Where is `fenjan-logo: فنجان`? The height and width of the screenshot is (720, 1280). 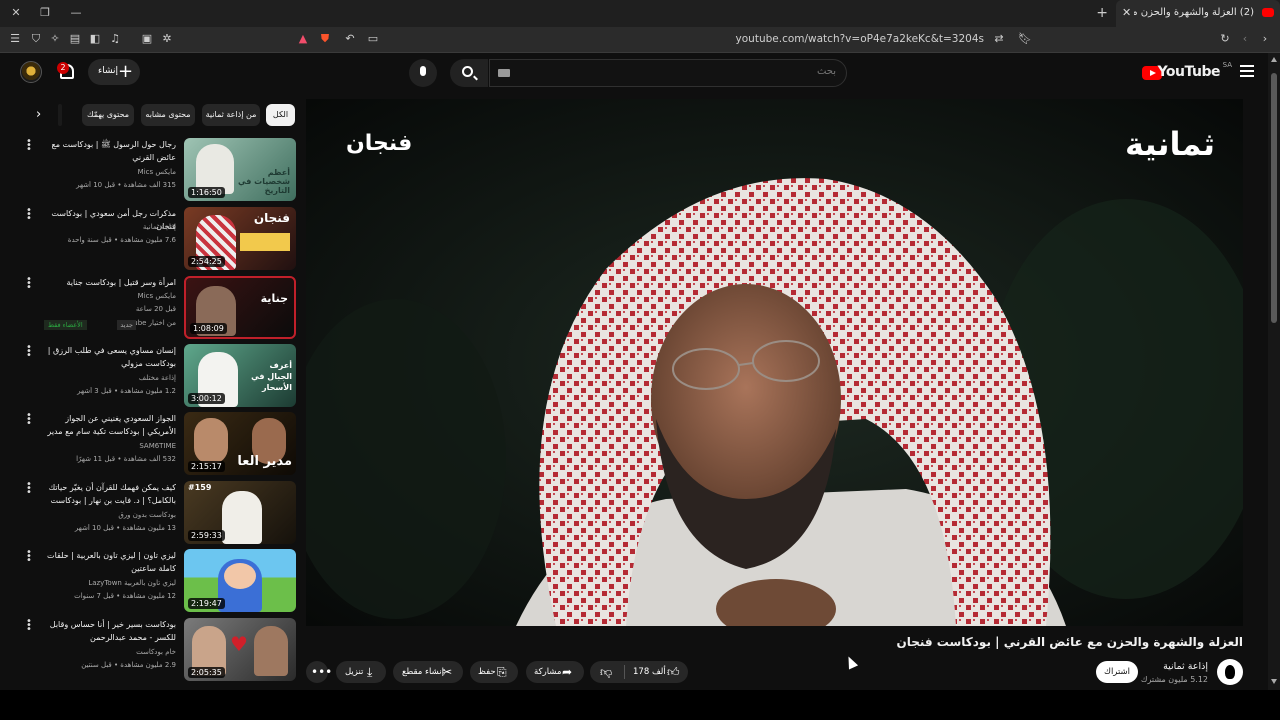 fenjan-logo: فنجان is located at coordinates (379, 143).